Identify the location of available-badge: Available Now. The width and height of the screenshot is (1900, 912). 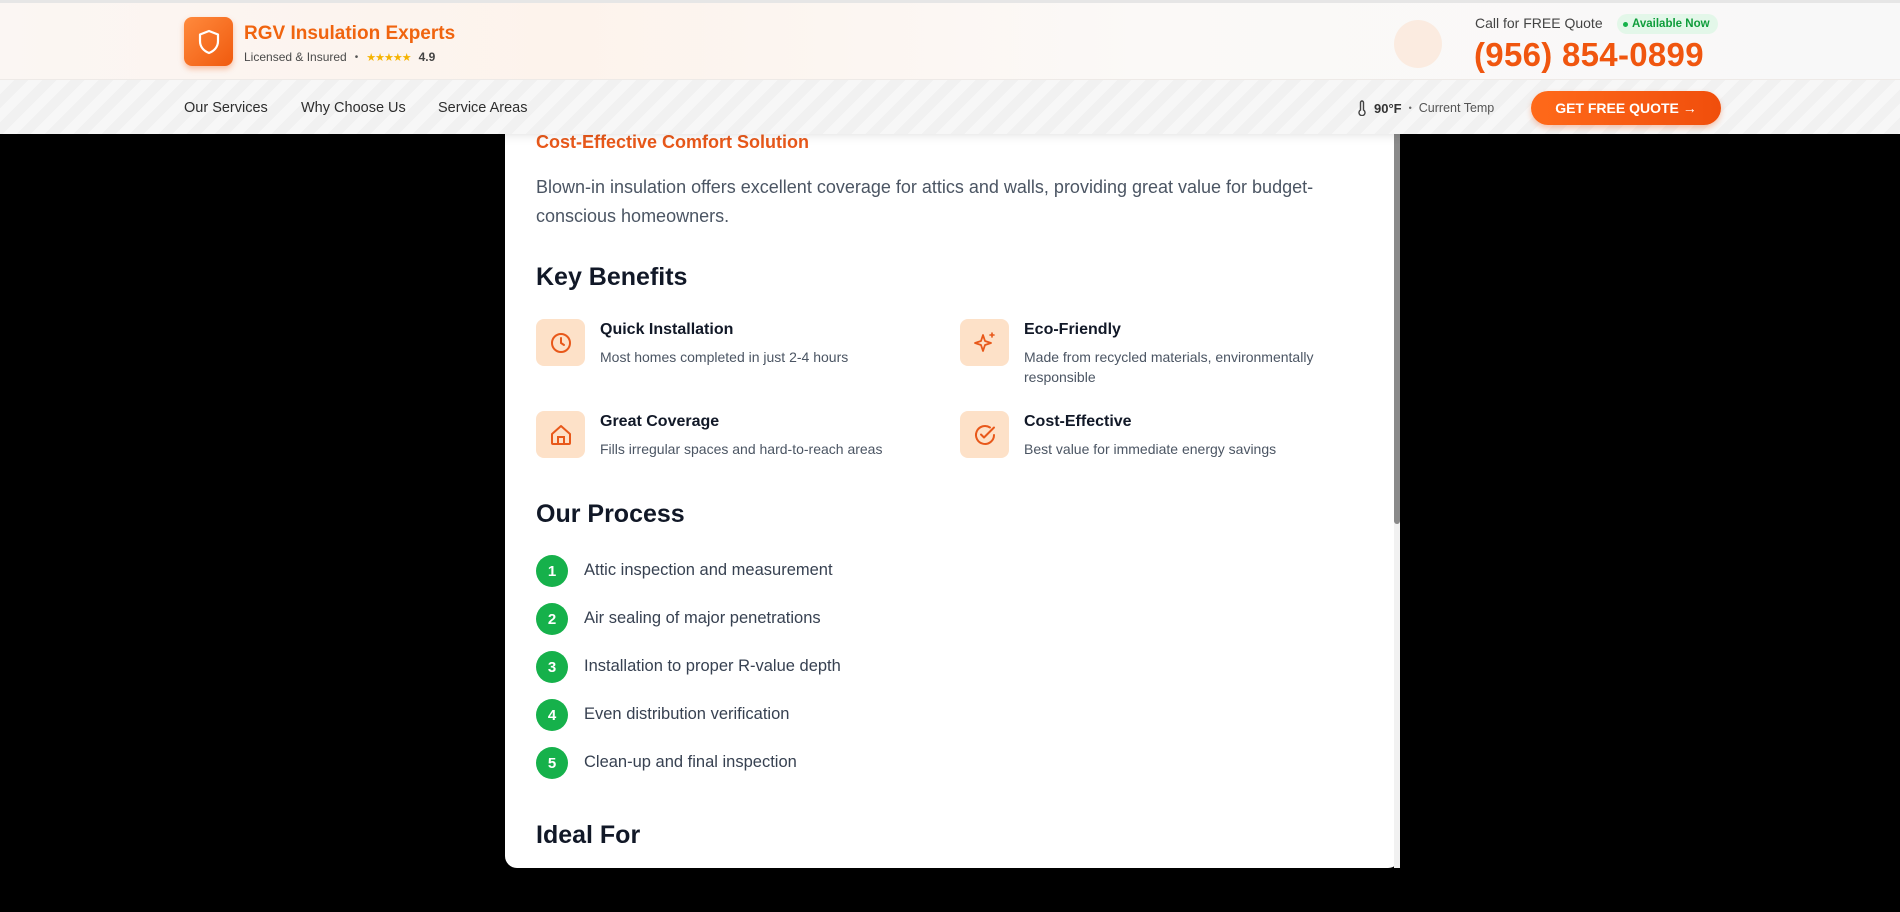
(1667, 24).